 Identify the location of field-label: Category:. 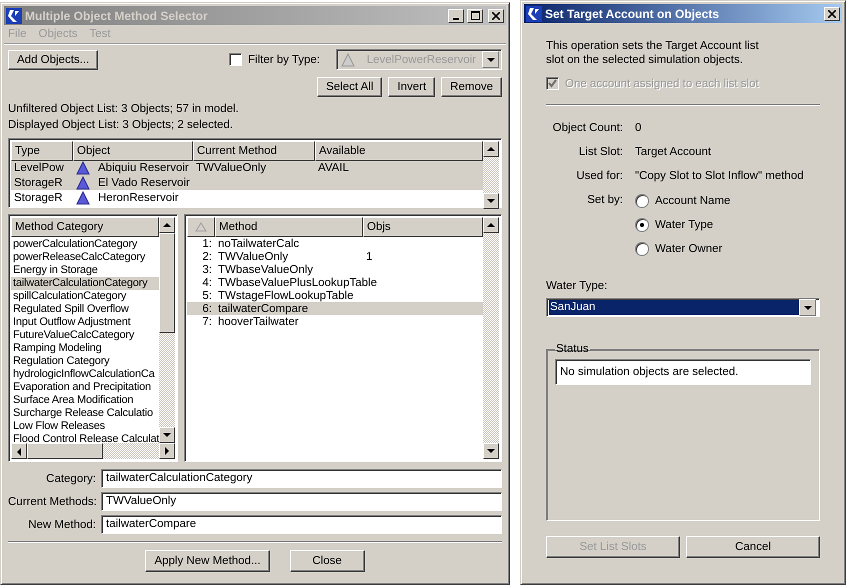
(70, 478).